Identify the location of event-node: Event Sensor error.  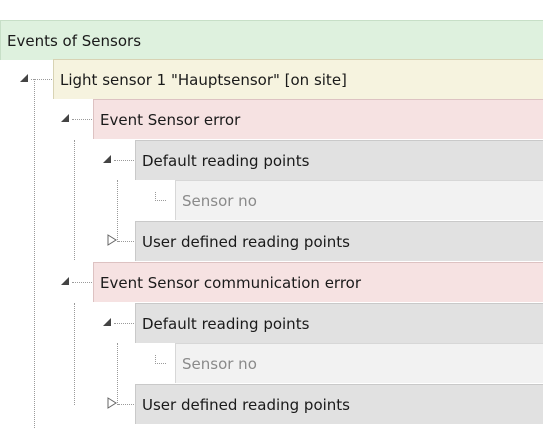
(318, 119).